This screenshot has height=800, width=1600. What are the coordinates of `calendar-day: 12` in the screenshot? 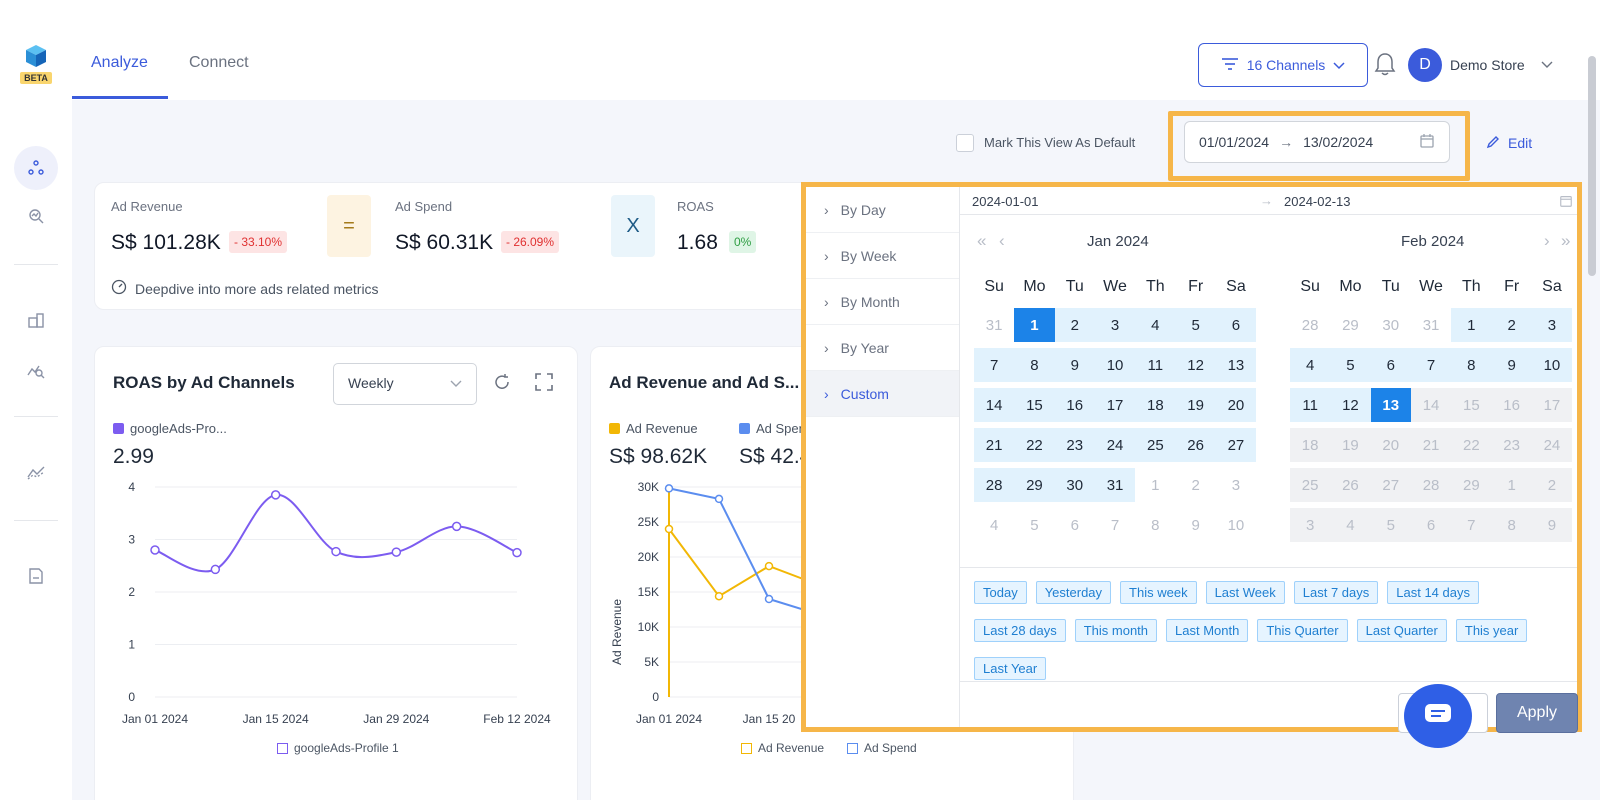 It's located at (1195, 365).